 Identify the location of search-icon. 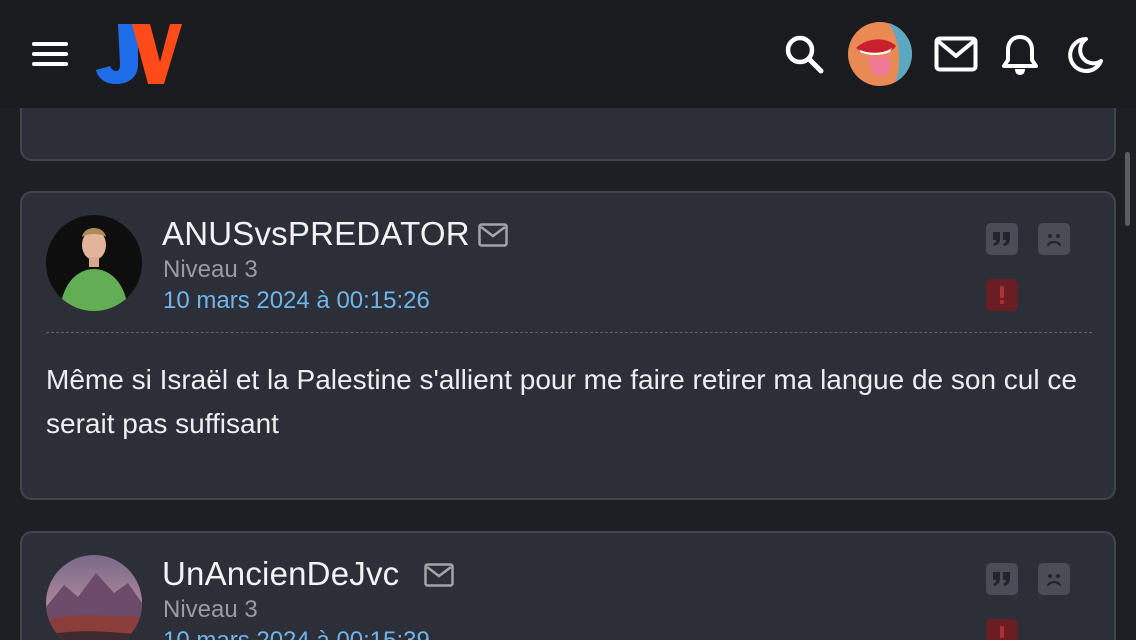
(804, 54).